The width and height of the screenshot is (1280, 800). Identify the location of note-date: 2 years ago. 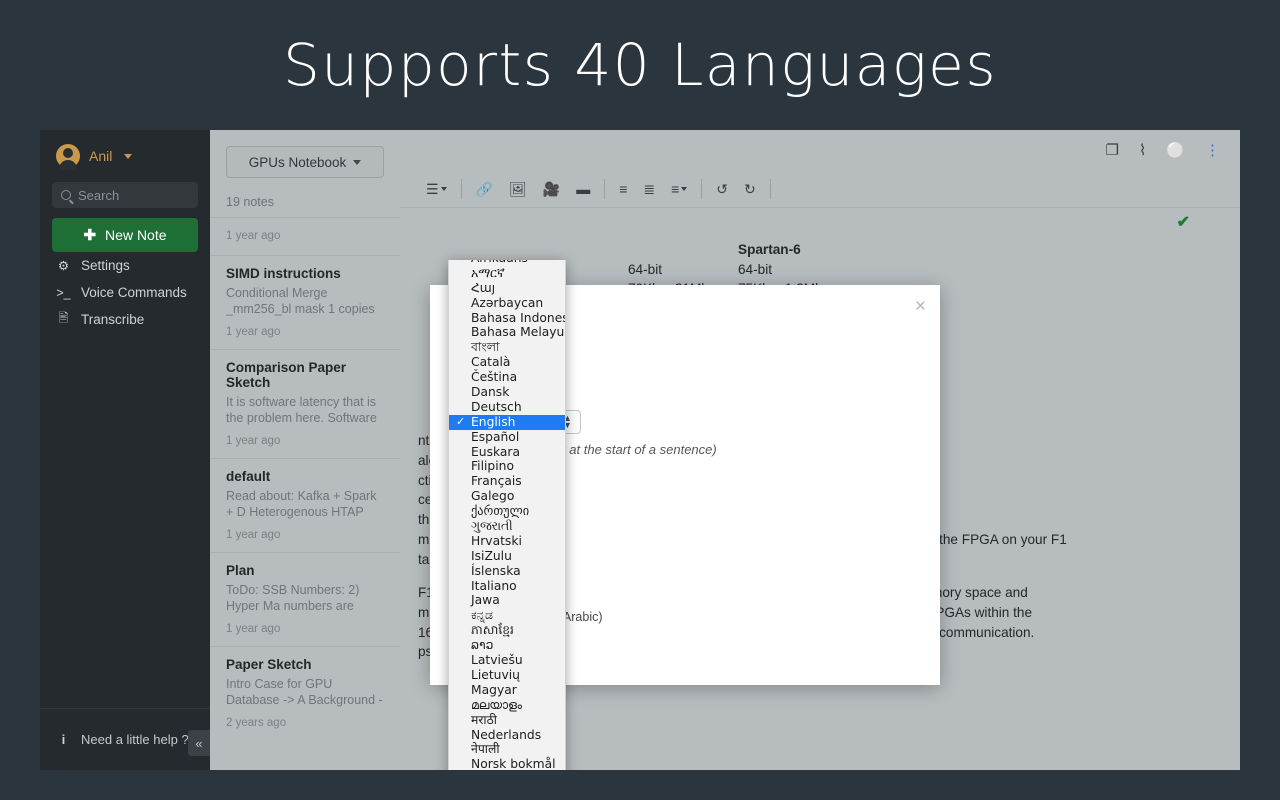
(256, 723).